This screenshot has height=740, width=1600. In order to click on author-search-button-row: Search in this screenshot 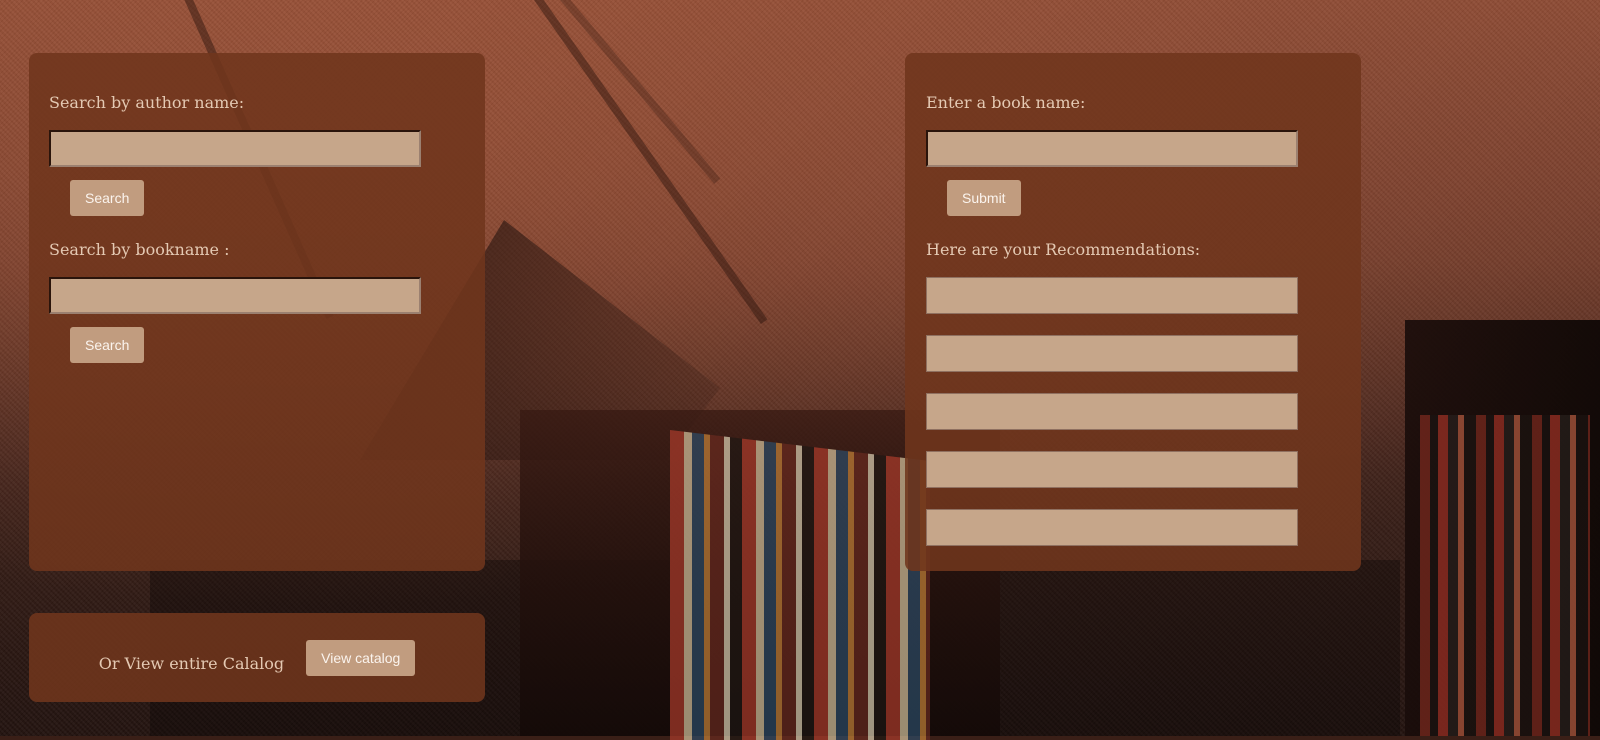, I will do `click(257, 198)`.